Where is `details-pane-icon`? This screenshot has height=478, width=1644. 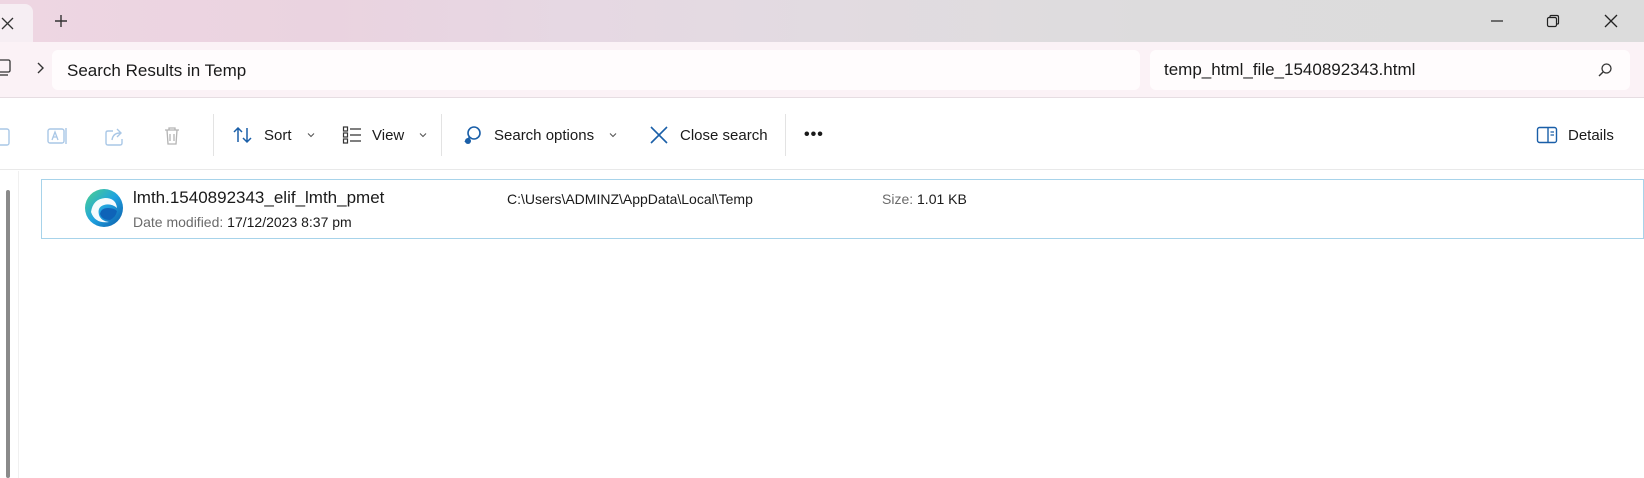
details-pane-icon is located at coordinates (1547, 135).